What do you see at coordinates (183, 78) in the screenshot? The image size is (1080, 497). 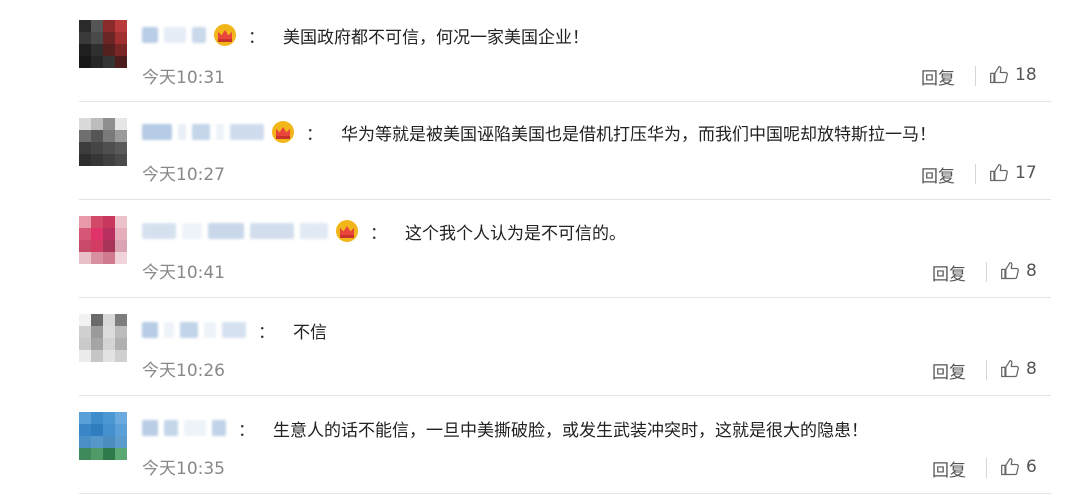 I see `comment-time: 今天10:31` at bounding box center [183, 78].